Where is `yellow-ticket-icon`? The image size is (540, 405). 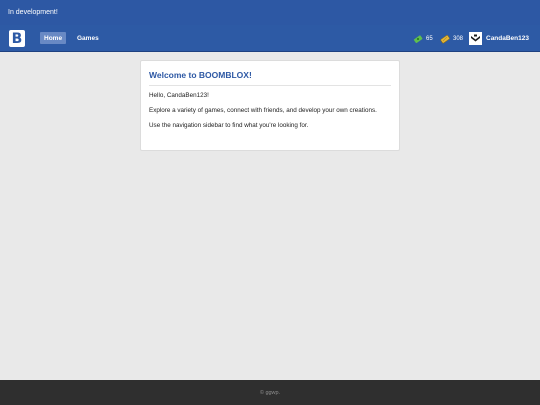 yellow-ticket-icon is located at coordinates (445, 38).